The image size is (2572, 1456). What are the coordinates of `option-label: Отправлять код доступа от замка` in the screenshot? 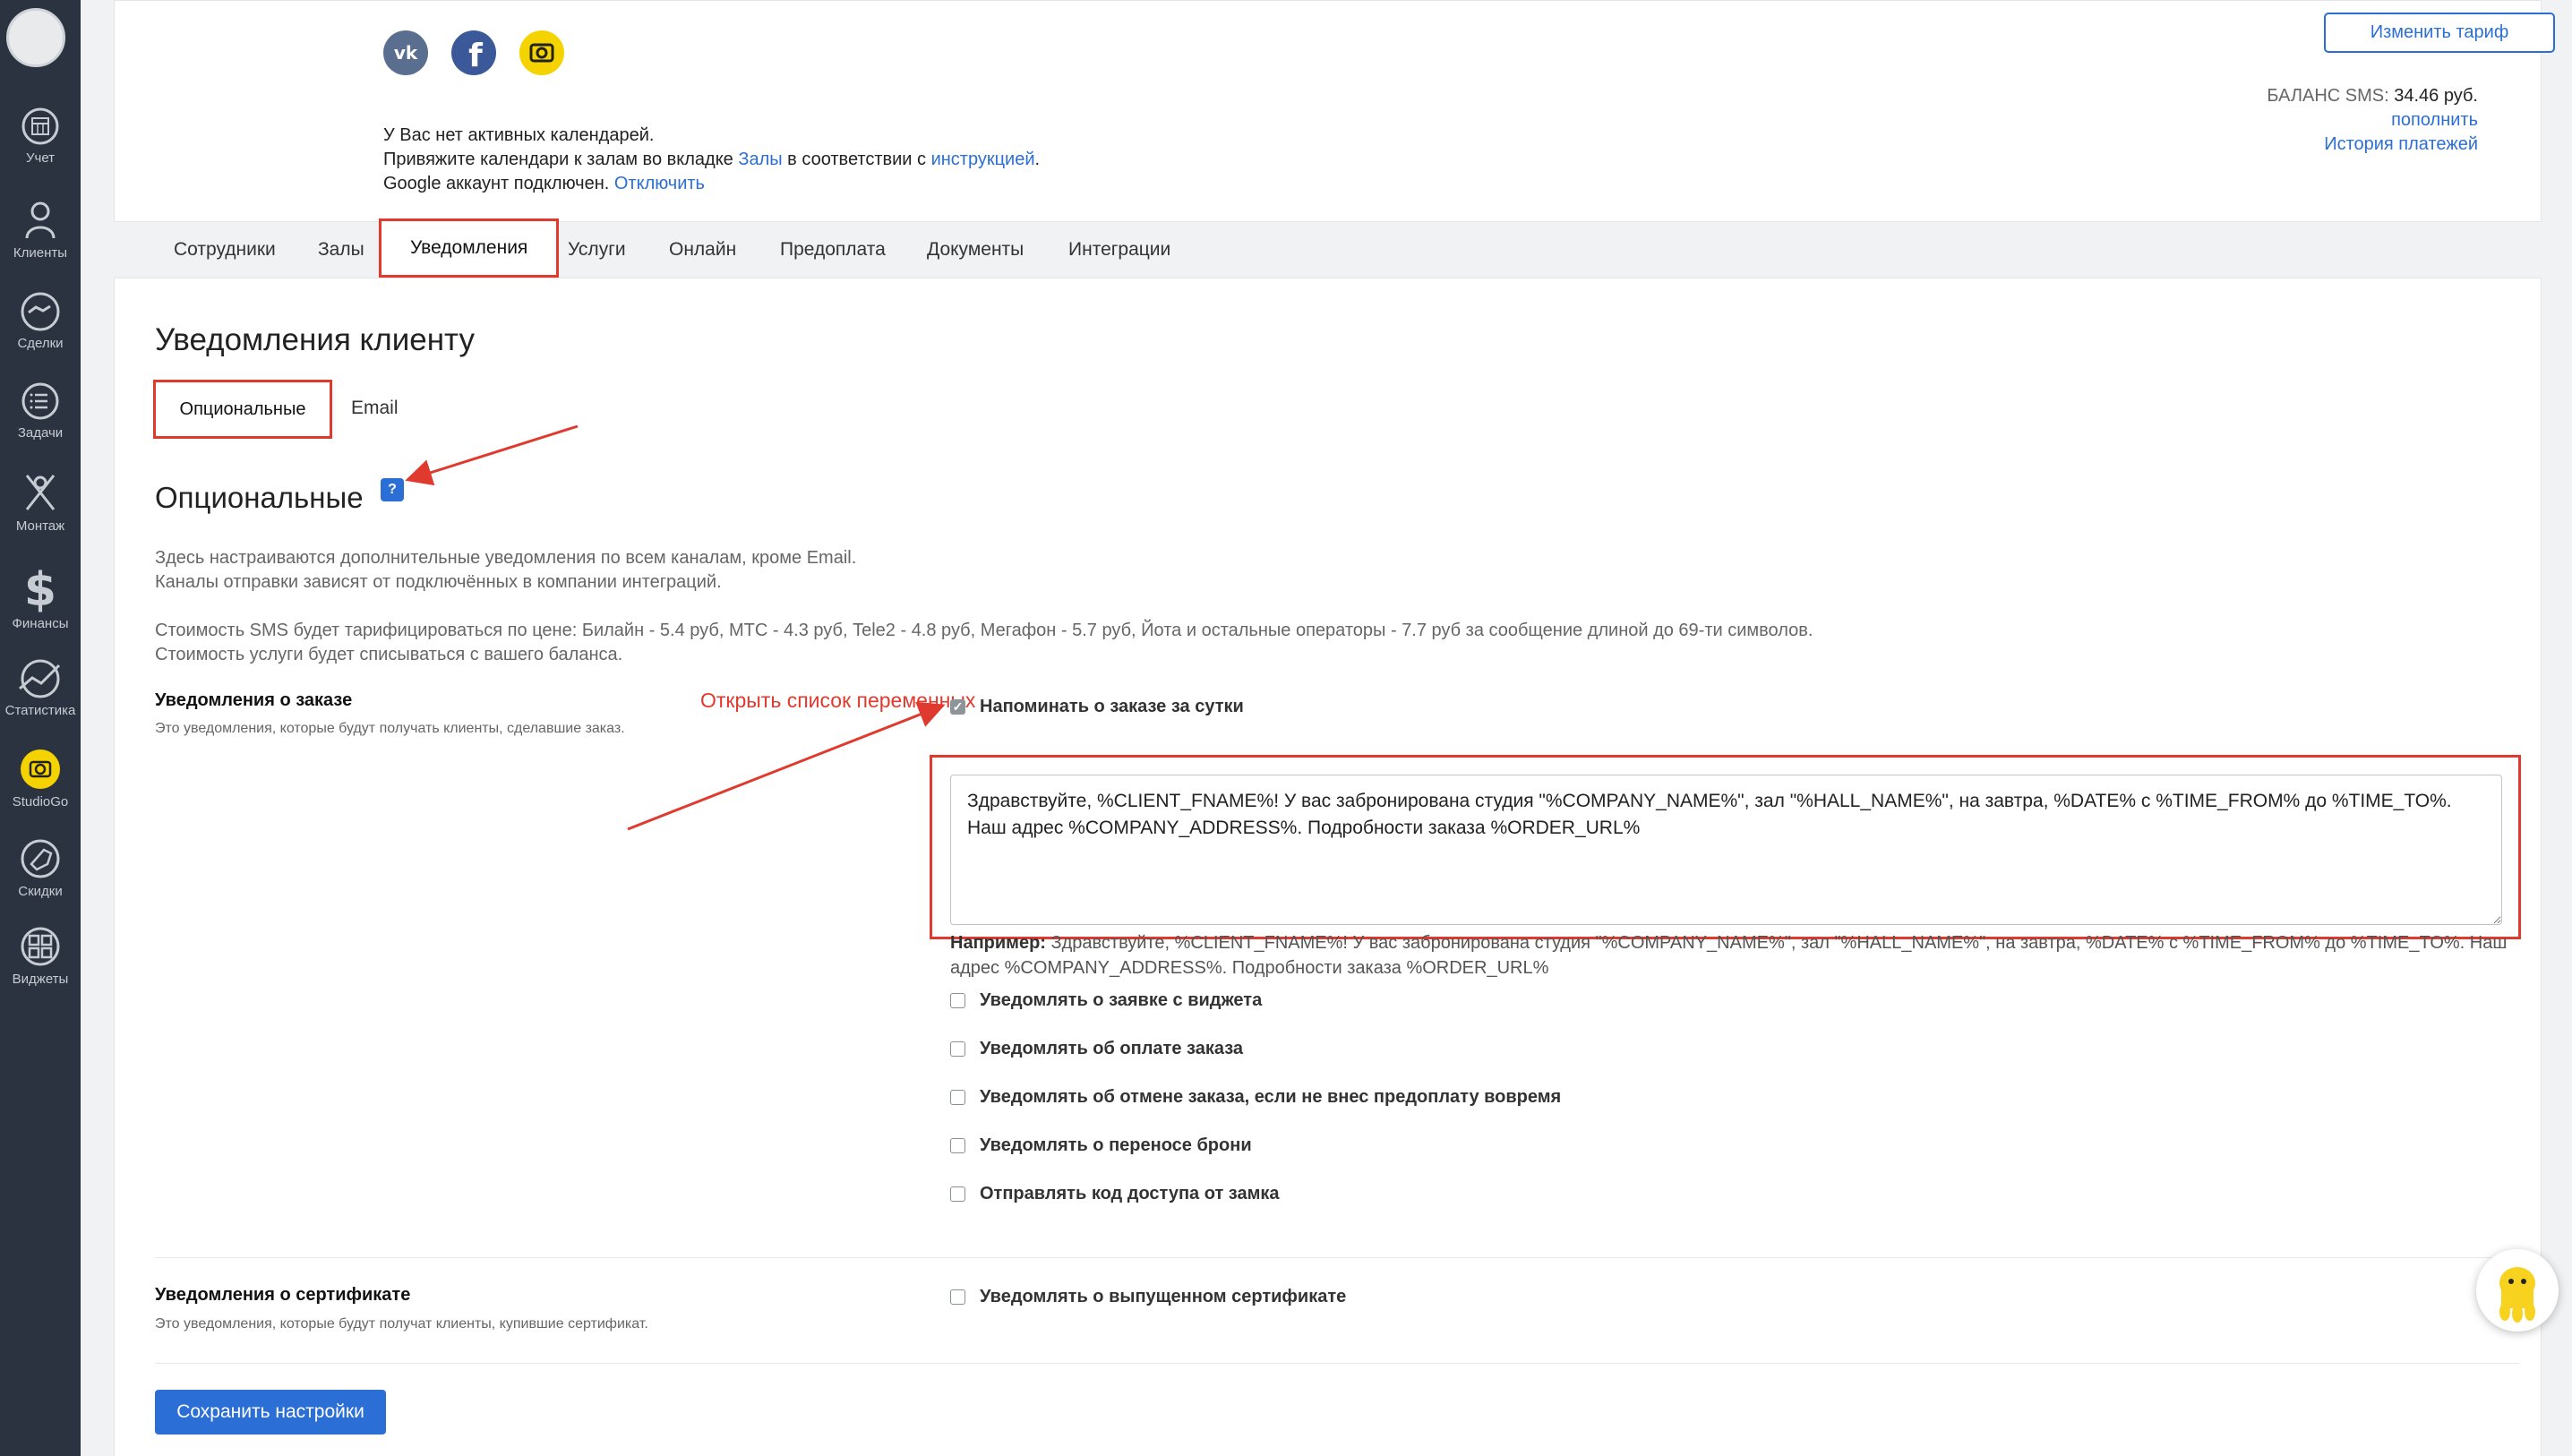 It's located at (1130, 1193).